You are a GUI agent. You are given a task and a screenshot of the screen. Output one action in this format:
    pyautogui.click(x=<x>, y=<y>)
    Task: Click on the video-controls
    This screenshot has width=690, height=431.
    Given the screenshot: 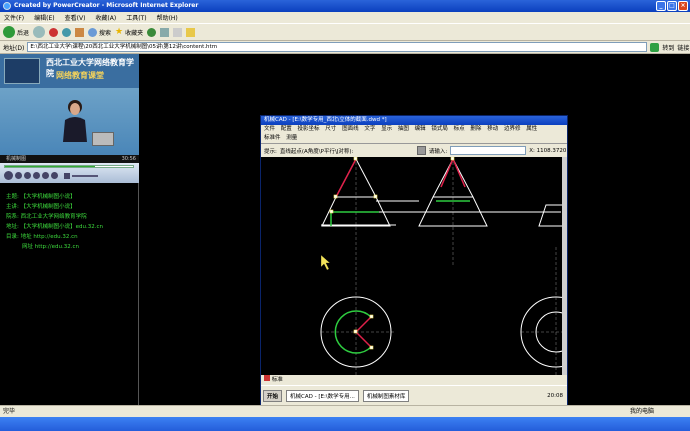 What is the action you would take?
    pyautogui.click(x=69, y=173)
    